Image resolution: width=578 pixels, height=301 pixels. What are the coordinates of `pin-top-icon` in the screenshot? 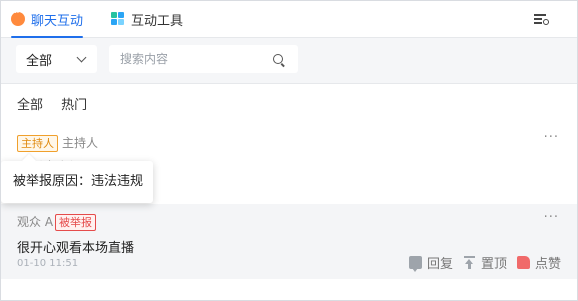 It's located at (469, 262).